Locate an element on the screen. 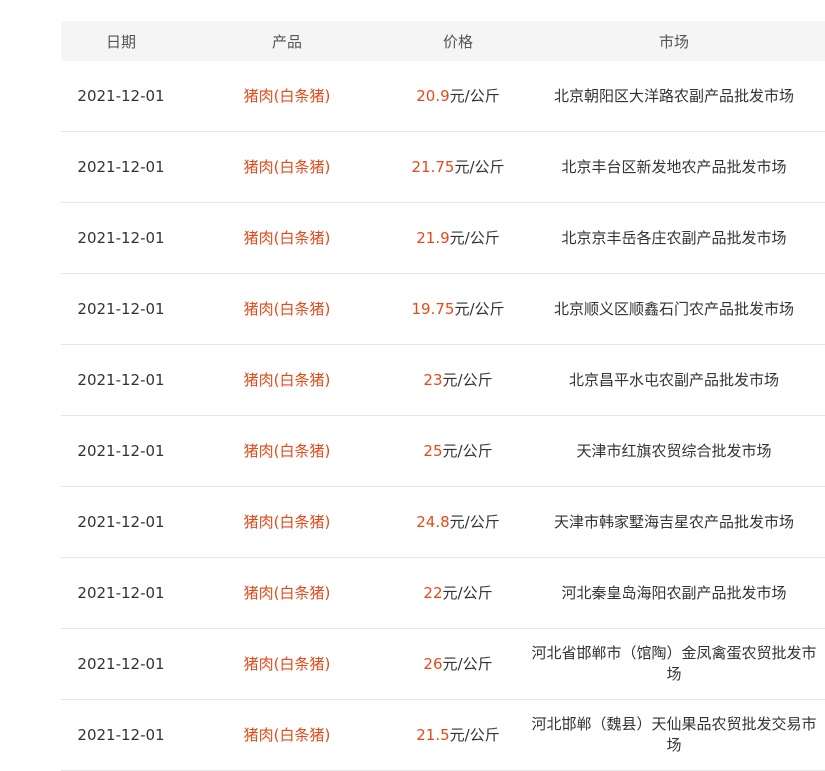 Image resolution: width=825 pixels, height=771 pixels. table-row: 2021-12-01 猪肉(白条猪) 23元/公斤 北京昌平水屯农副产品批发市场 is located at coordinates (443, 380).